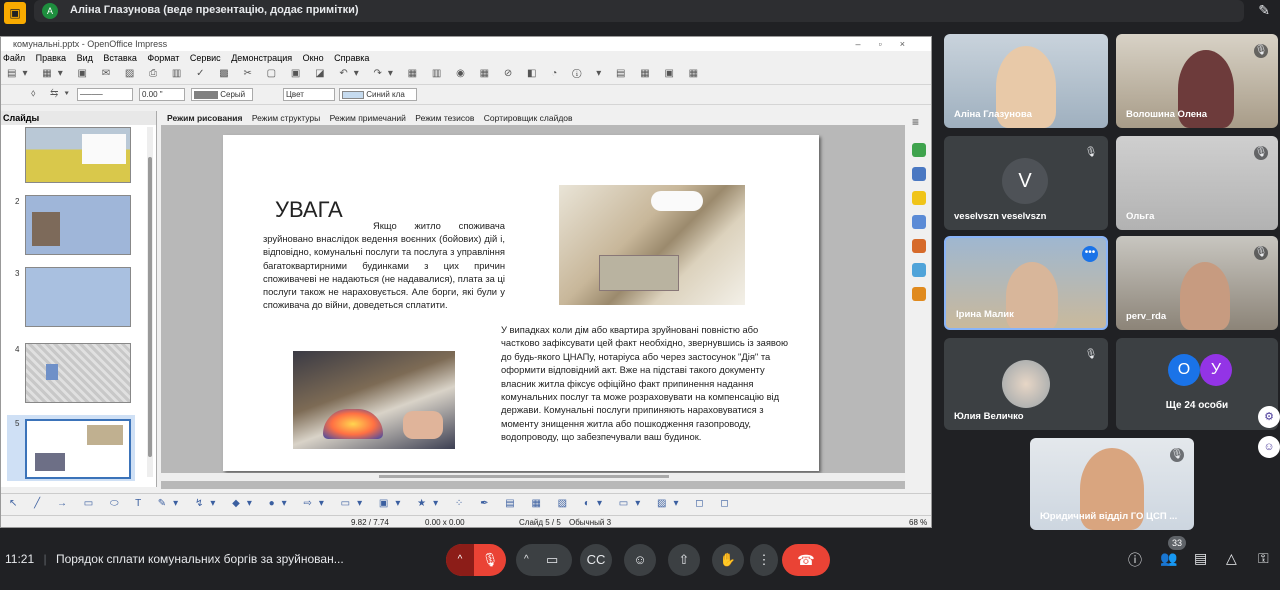 This screenshot has width=1280, height=590. I want to click on window-controls: –▫×, so click(889, 44).